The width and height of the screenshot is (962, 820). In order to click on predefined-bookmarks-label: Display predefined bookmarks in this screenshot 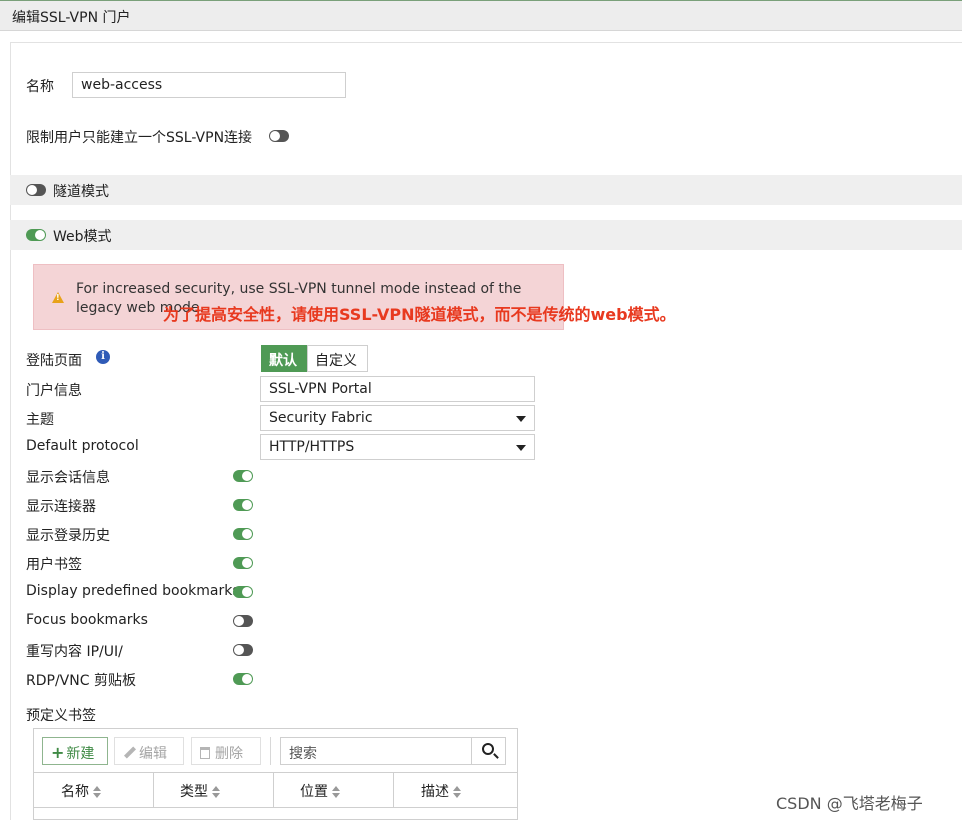, I will do `click(133, 591)`.